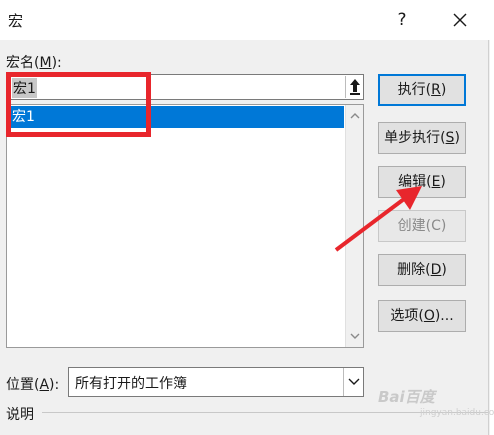 Image resolution: width=494 pixels, height=435 pixels. Describe the element at coordinates (131, 384) in the screenshot. I see `location-value: 所有打开的工作簿` at that location.